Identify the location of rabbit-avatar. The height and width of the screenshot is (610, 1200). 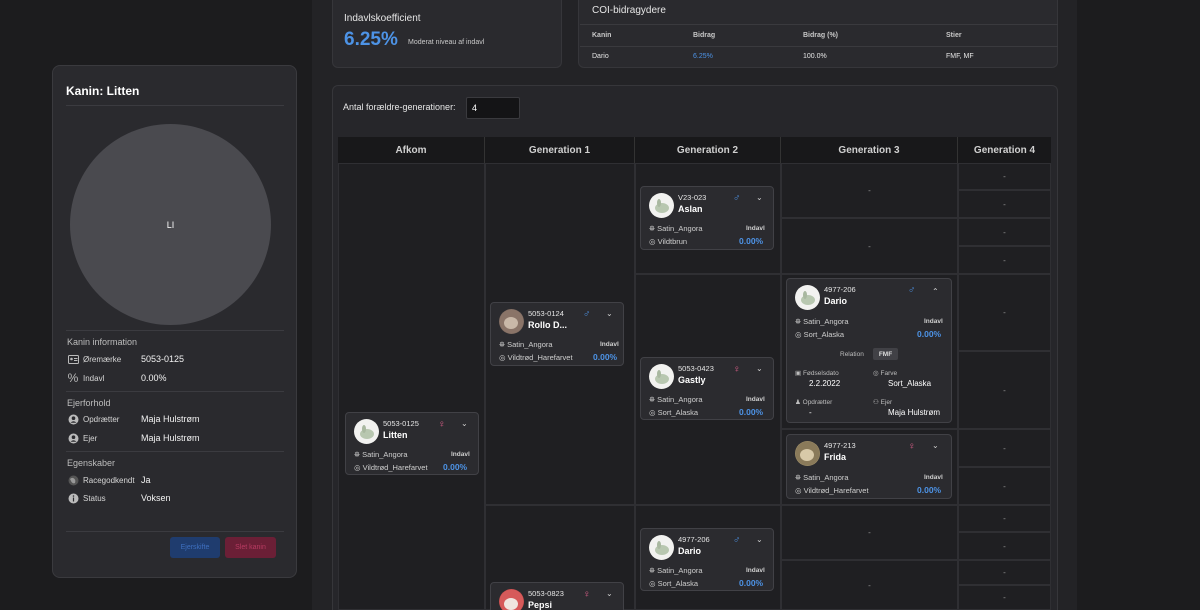
(511, 599).